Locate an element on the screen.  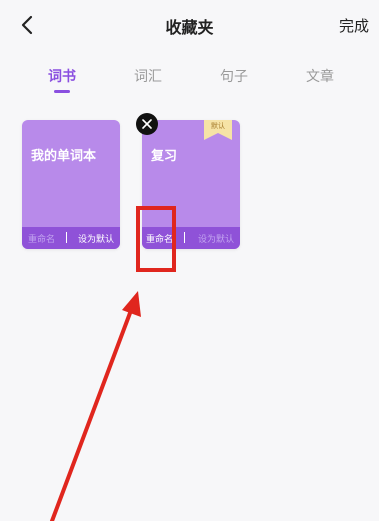
tab-wordbooks: 词书 is located at coordinates (62, 76).